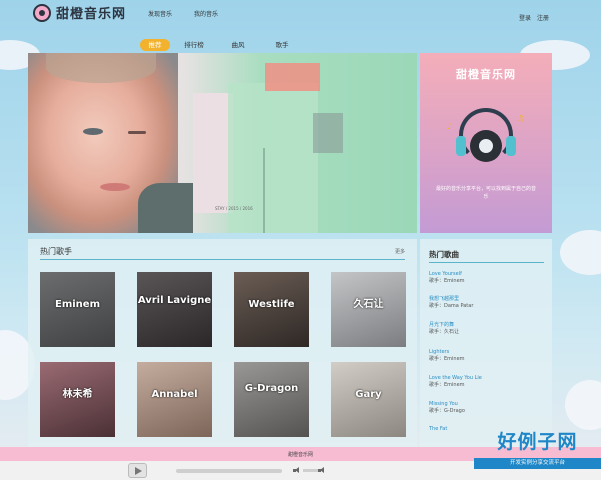 This screenshot has height=480, width=601. What do you see at coordinates (271, 304) in the screenshot?
I see `singer-name: Westlife` at bounding box center [271, 304].